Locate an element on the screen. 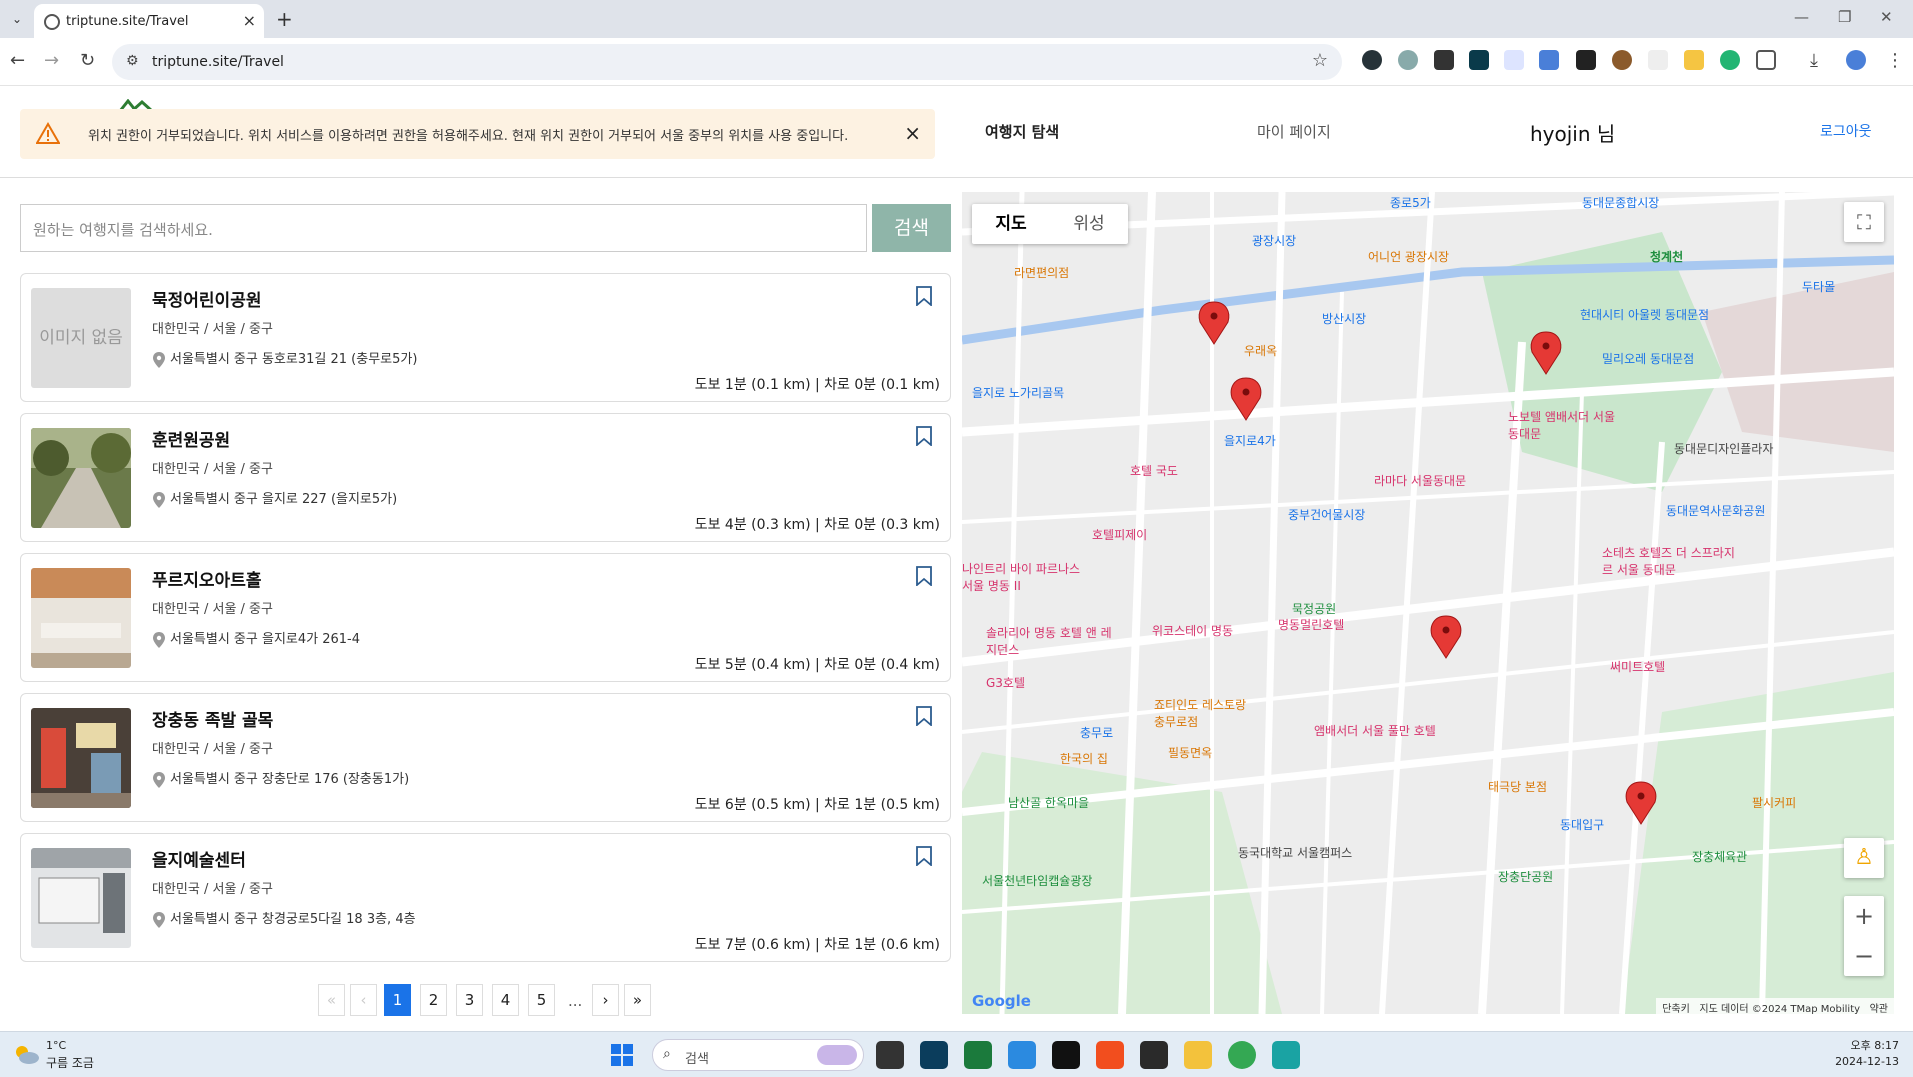  windows-start-icon is located at coordinates (622, 1055).